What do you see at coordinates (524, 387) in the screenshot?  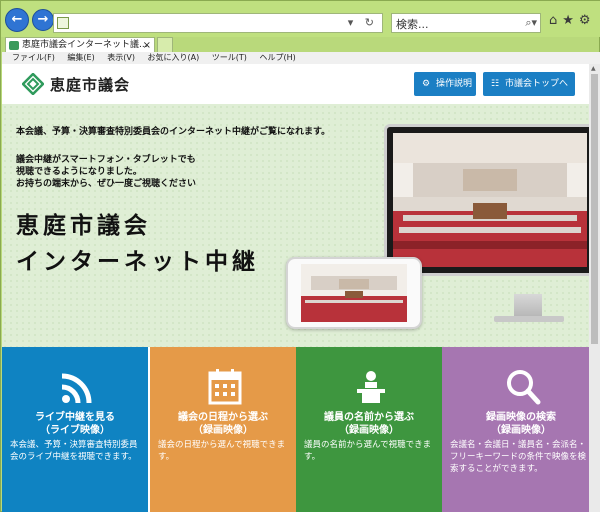 I see `search-icon` at bounding box center [524, 387].